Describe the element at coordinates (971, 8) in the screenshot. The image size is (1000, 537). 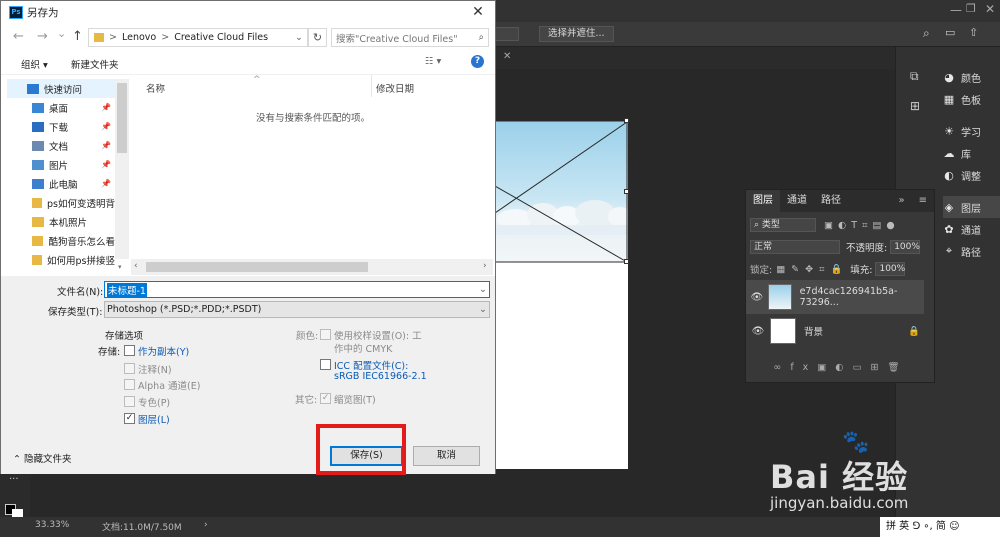
I see `restore-icon: ❐` at that location.